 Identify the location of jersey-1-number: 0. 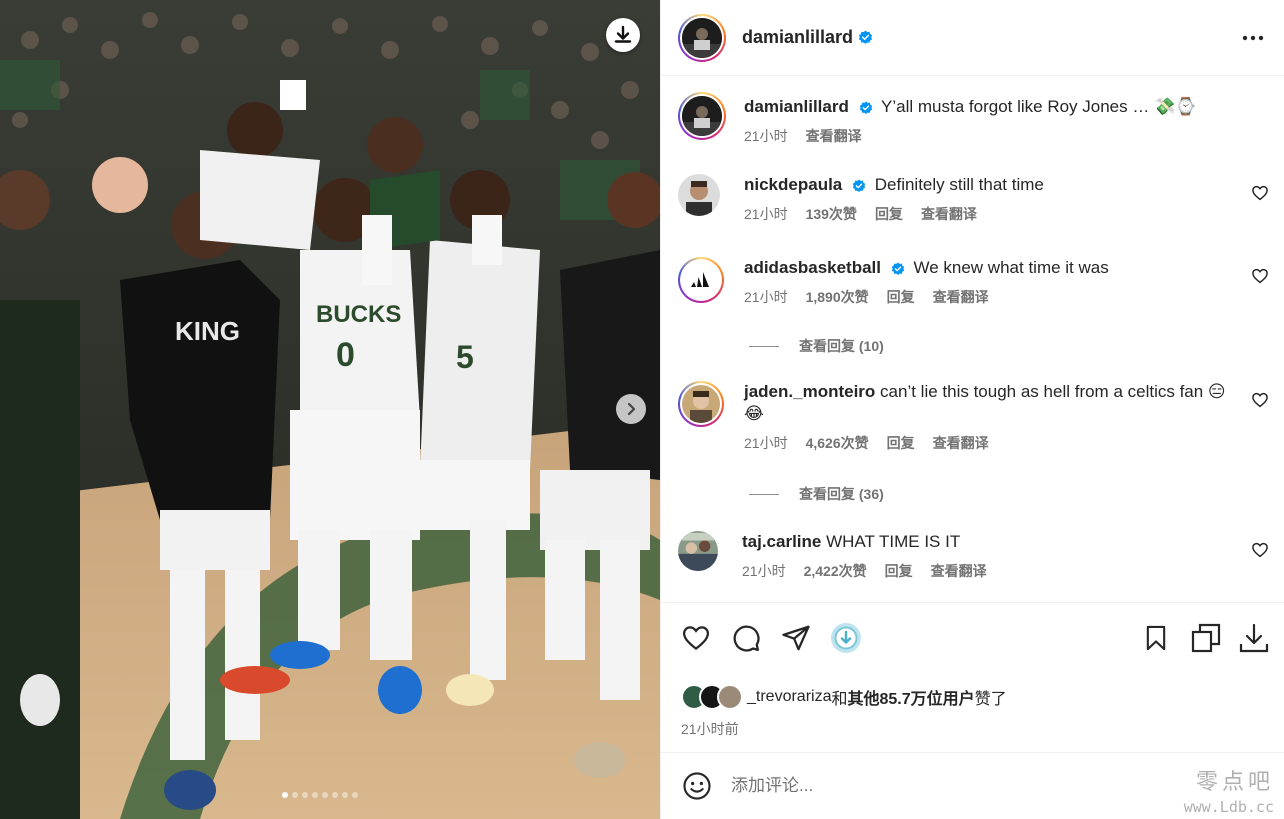
(345, 355).